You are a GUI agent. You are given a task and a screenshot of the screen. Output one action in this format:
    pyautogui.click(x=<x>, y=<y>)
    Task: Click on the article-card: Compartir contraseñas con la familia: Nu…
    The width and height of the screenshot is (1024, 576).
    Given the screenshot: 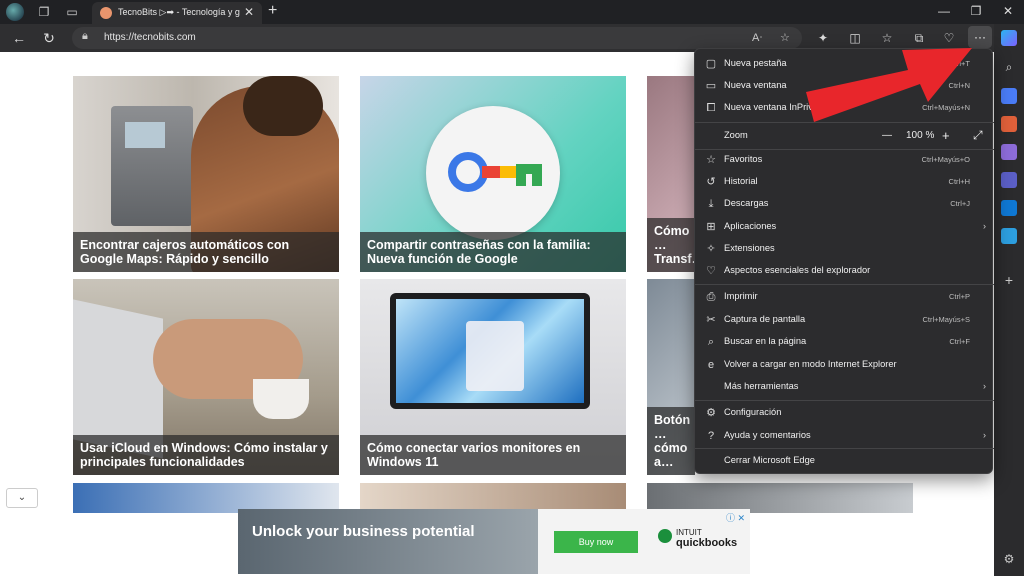 What is the action you would take?
    pyautogui.click(x=493, y=174)
    